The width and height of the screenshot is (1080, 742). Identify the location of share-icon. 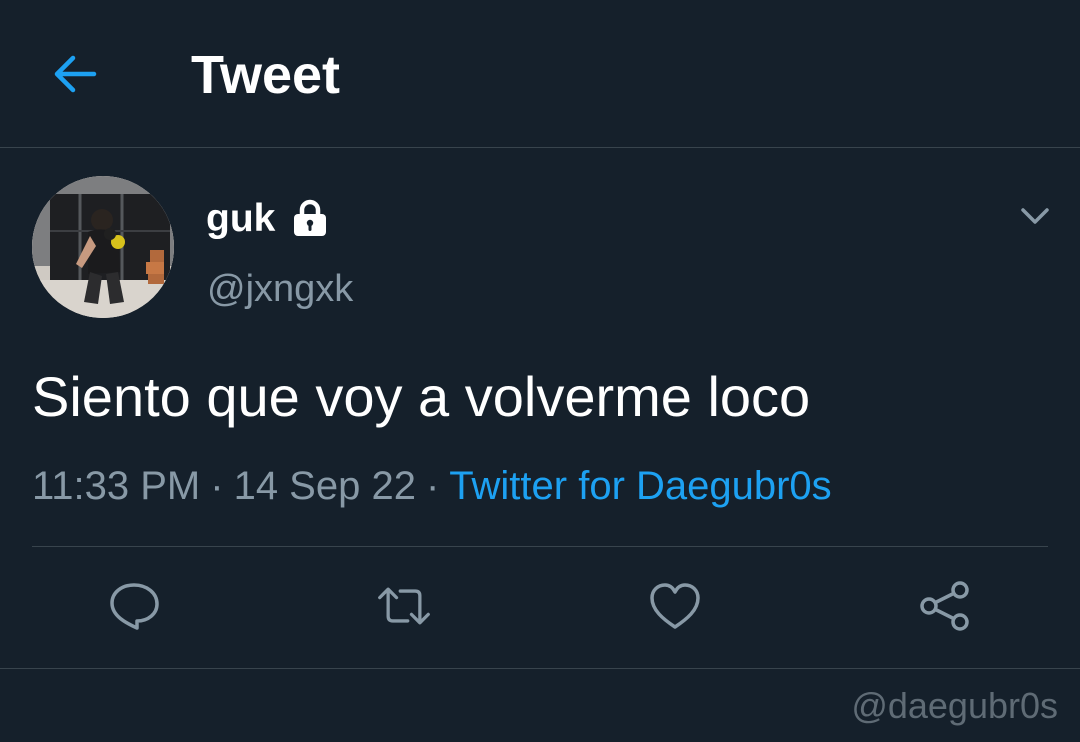
(944, 606).